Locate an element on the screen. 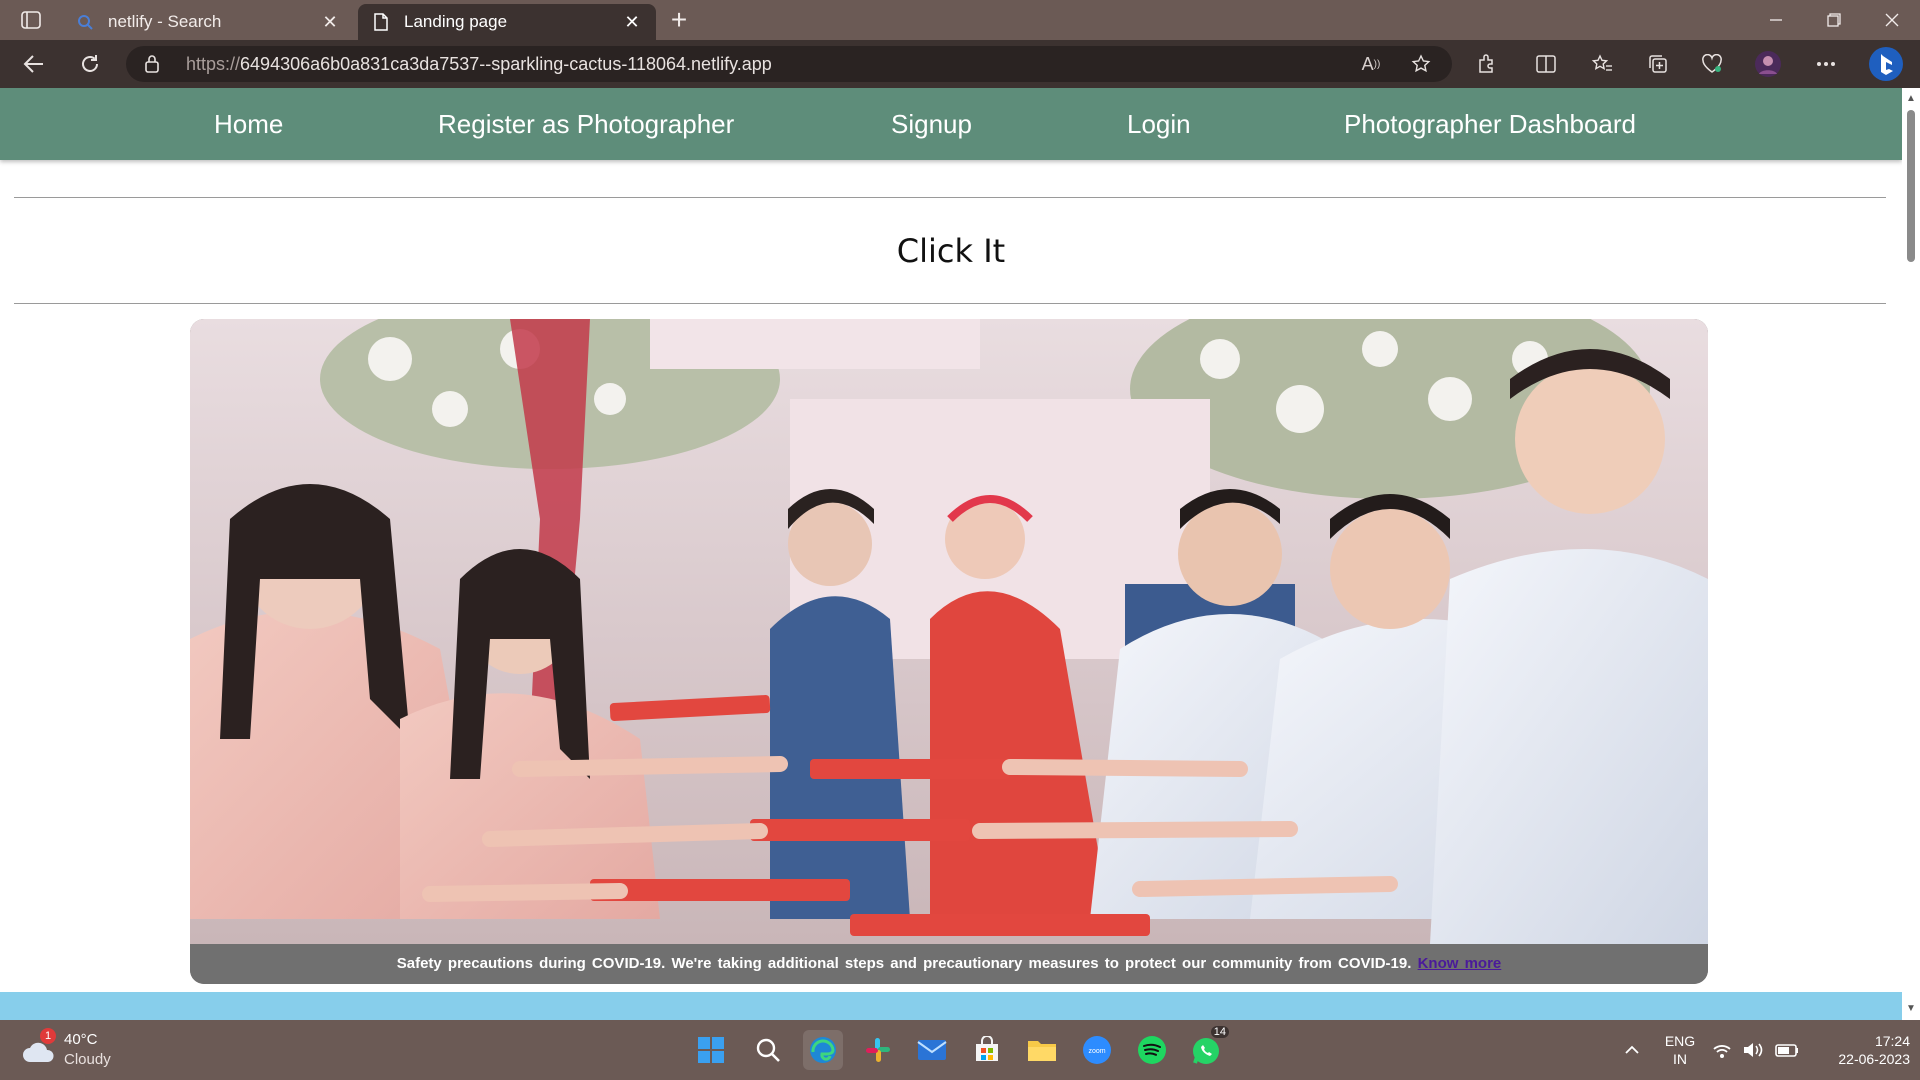 Image resolution: width=1920 pixels, height=1080 pixels. clock-date: 22-06-2023 is located at coordinates (1874, 1059).